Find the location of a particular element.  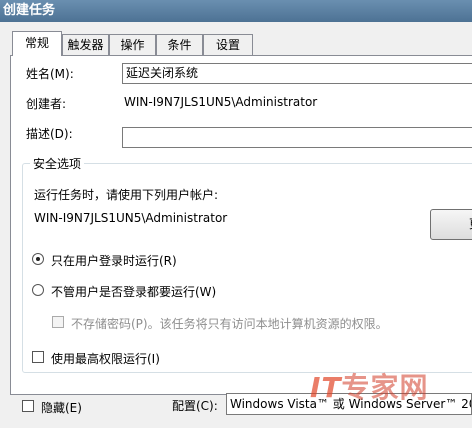

configure-label: 配置(C): is located at coordinates (195, 406).